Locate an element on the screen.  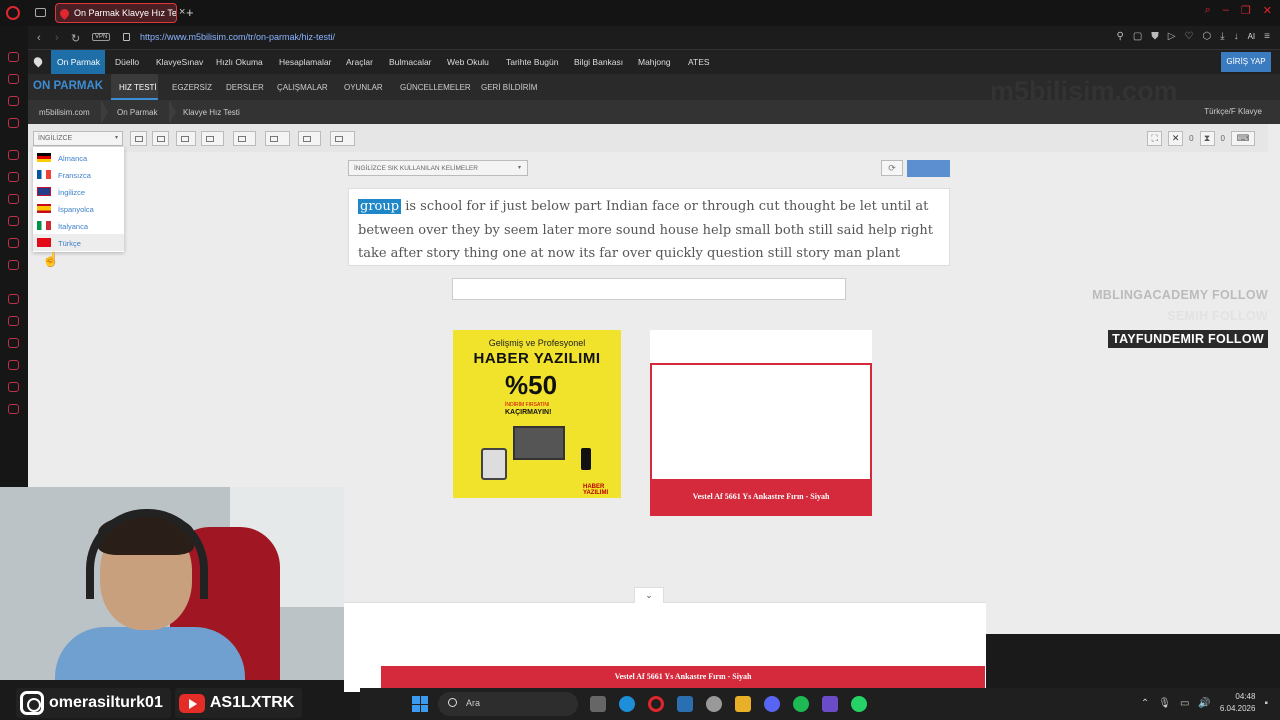
close-tab-icon: × is located at coordinates (182, 12).